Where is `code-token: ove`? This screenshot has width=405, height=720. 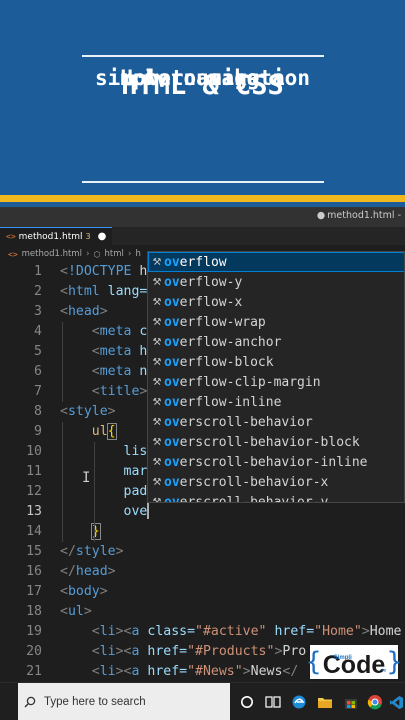 code-token: ove is located at coordinates (135, 511).